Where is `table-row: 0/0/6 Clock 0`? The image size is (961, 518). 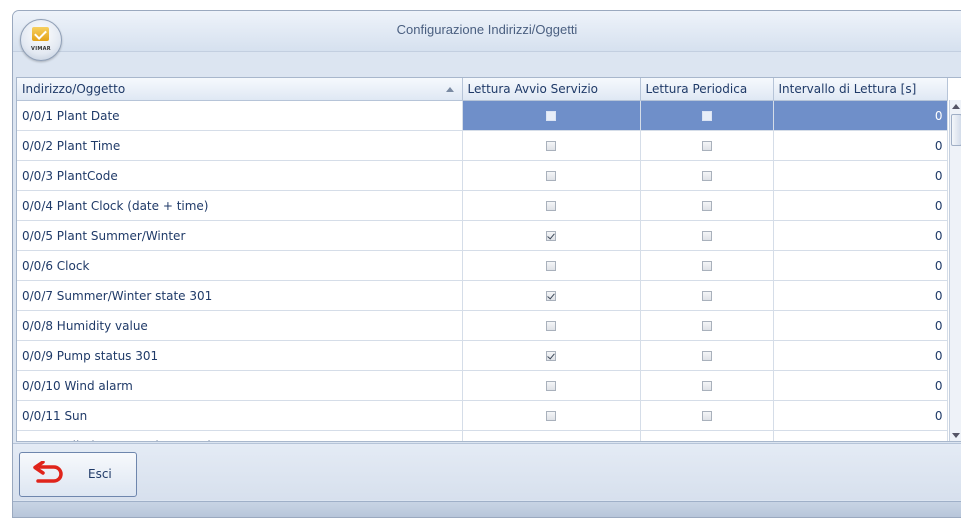
table-row: 0/0/6 Clock 0 is located at coordinates (482, 265).